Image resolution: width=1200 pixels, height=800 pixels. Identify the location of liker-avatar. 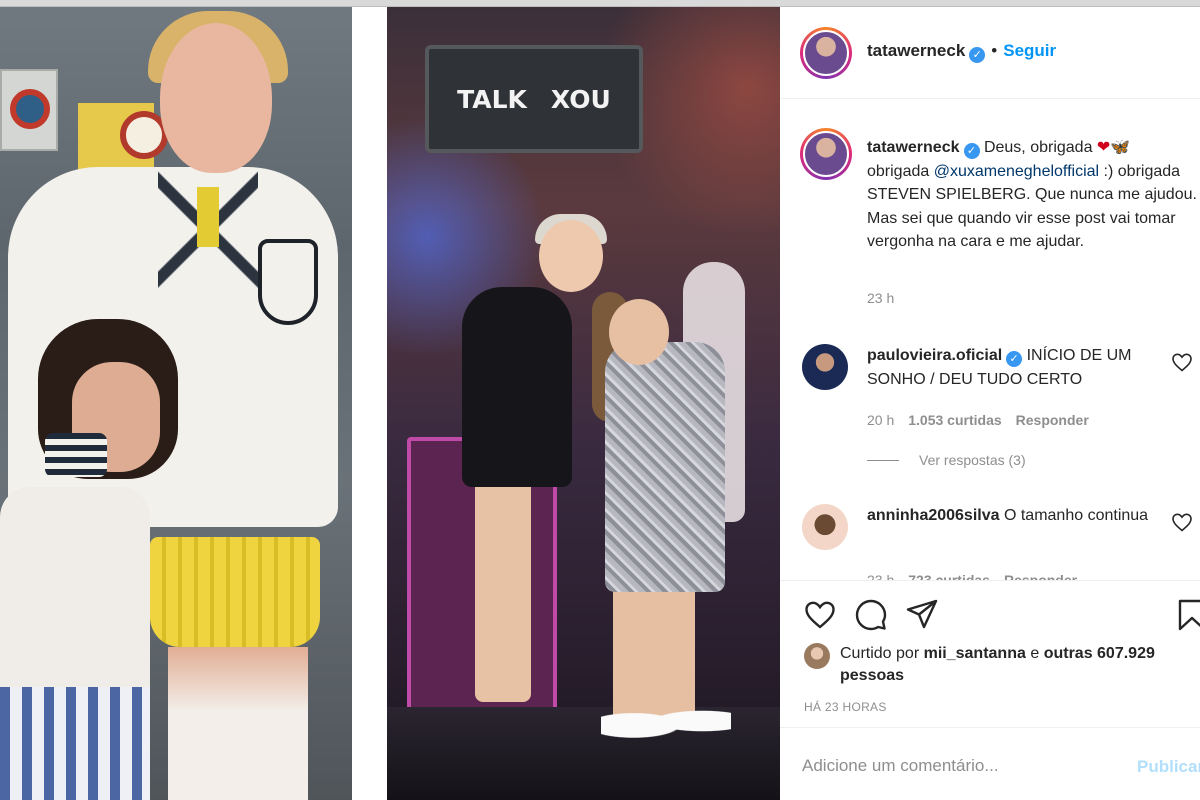
(817, 656).